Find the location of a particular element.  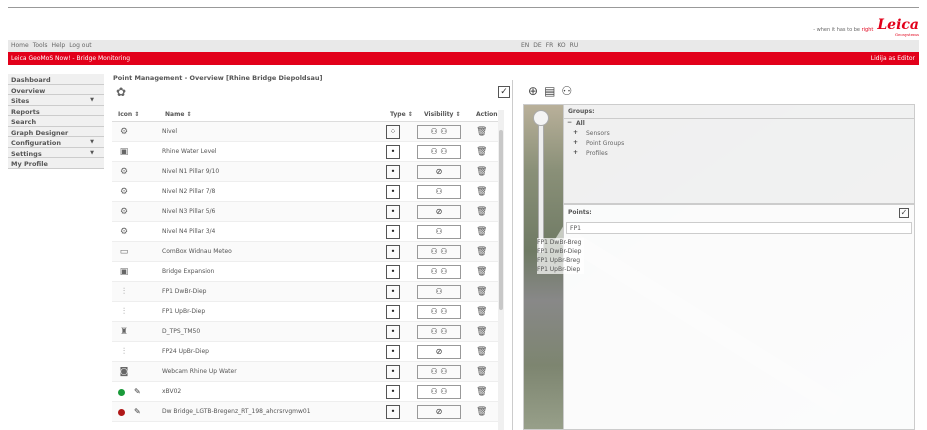

col-name-header: Name ⇕ is located at coordinates (178, 114).